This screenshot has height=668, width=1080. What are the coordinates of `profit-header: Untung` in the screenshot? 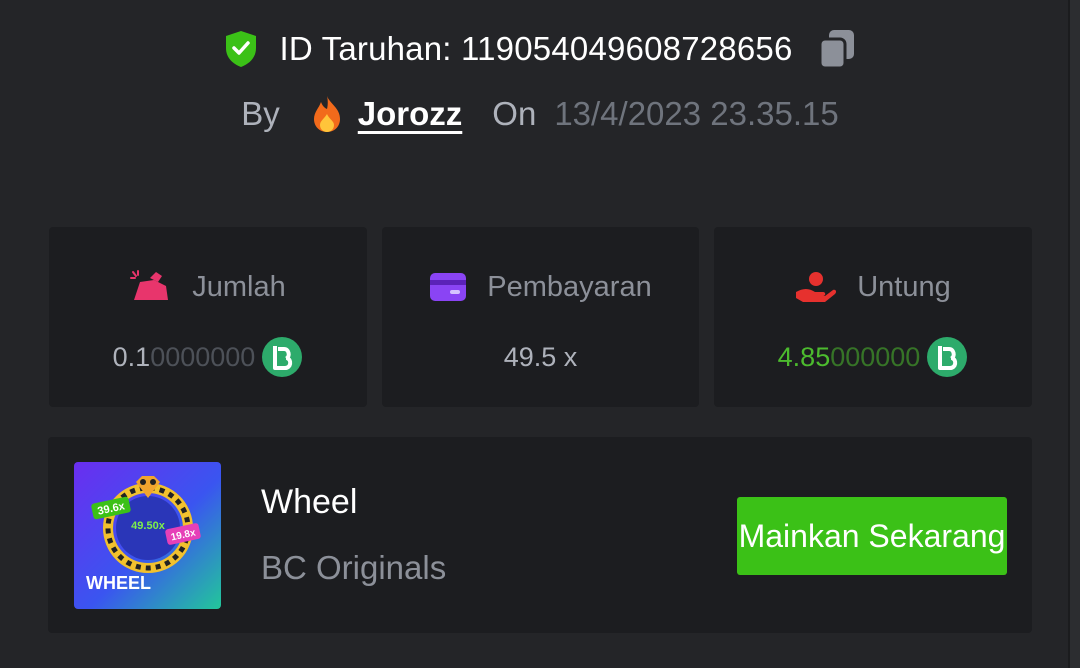 It's located at (873, 287).